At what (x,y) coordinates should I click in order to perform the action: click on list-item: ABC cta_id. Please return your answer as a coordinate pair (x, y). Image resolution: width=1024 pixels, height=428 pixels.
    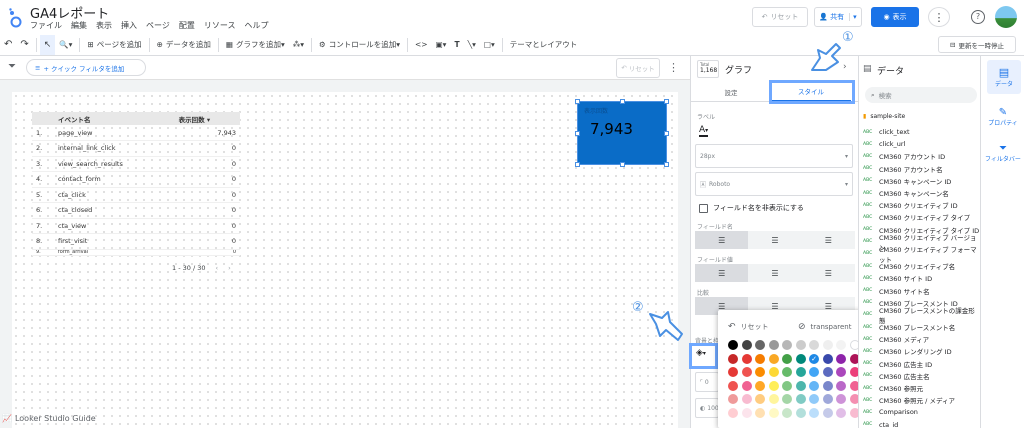
    Looking at the image, I should click on (922, 423).